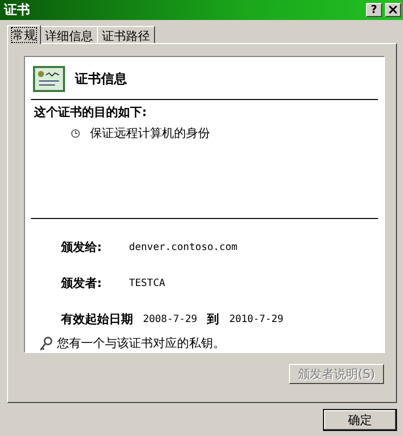 The width and height of the screenshot is (403, 436). What do you see at coordinates (17, 10) in the screenshot?
I see `window-title: 证书` at bounding box center [17, 10].